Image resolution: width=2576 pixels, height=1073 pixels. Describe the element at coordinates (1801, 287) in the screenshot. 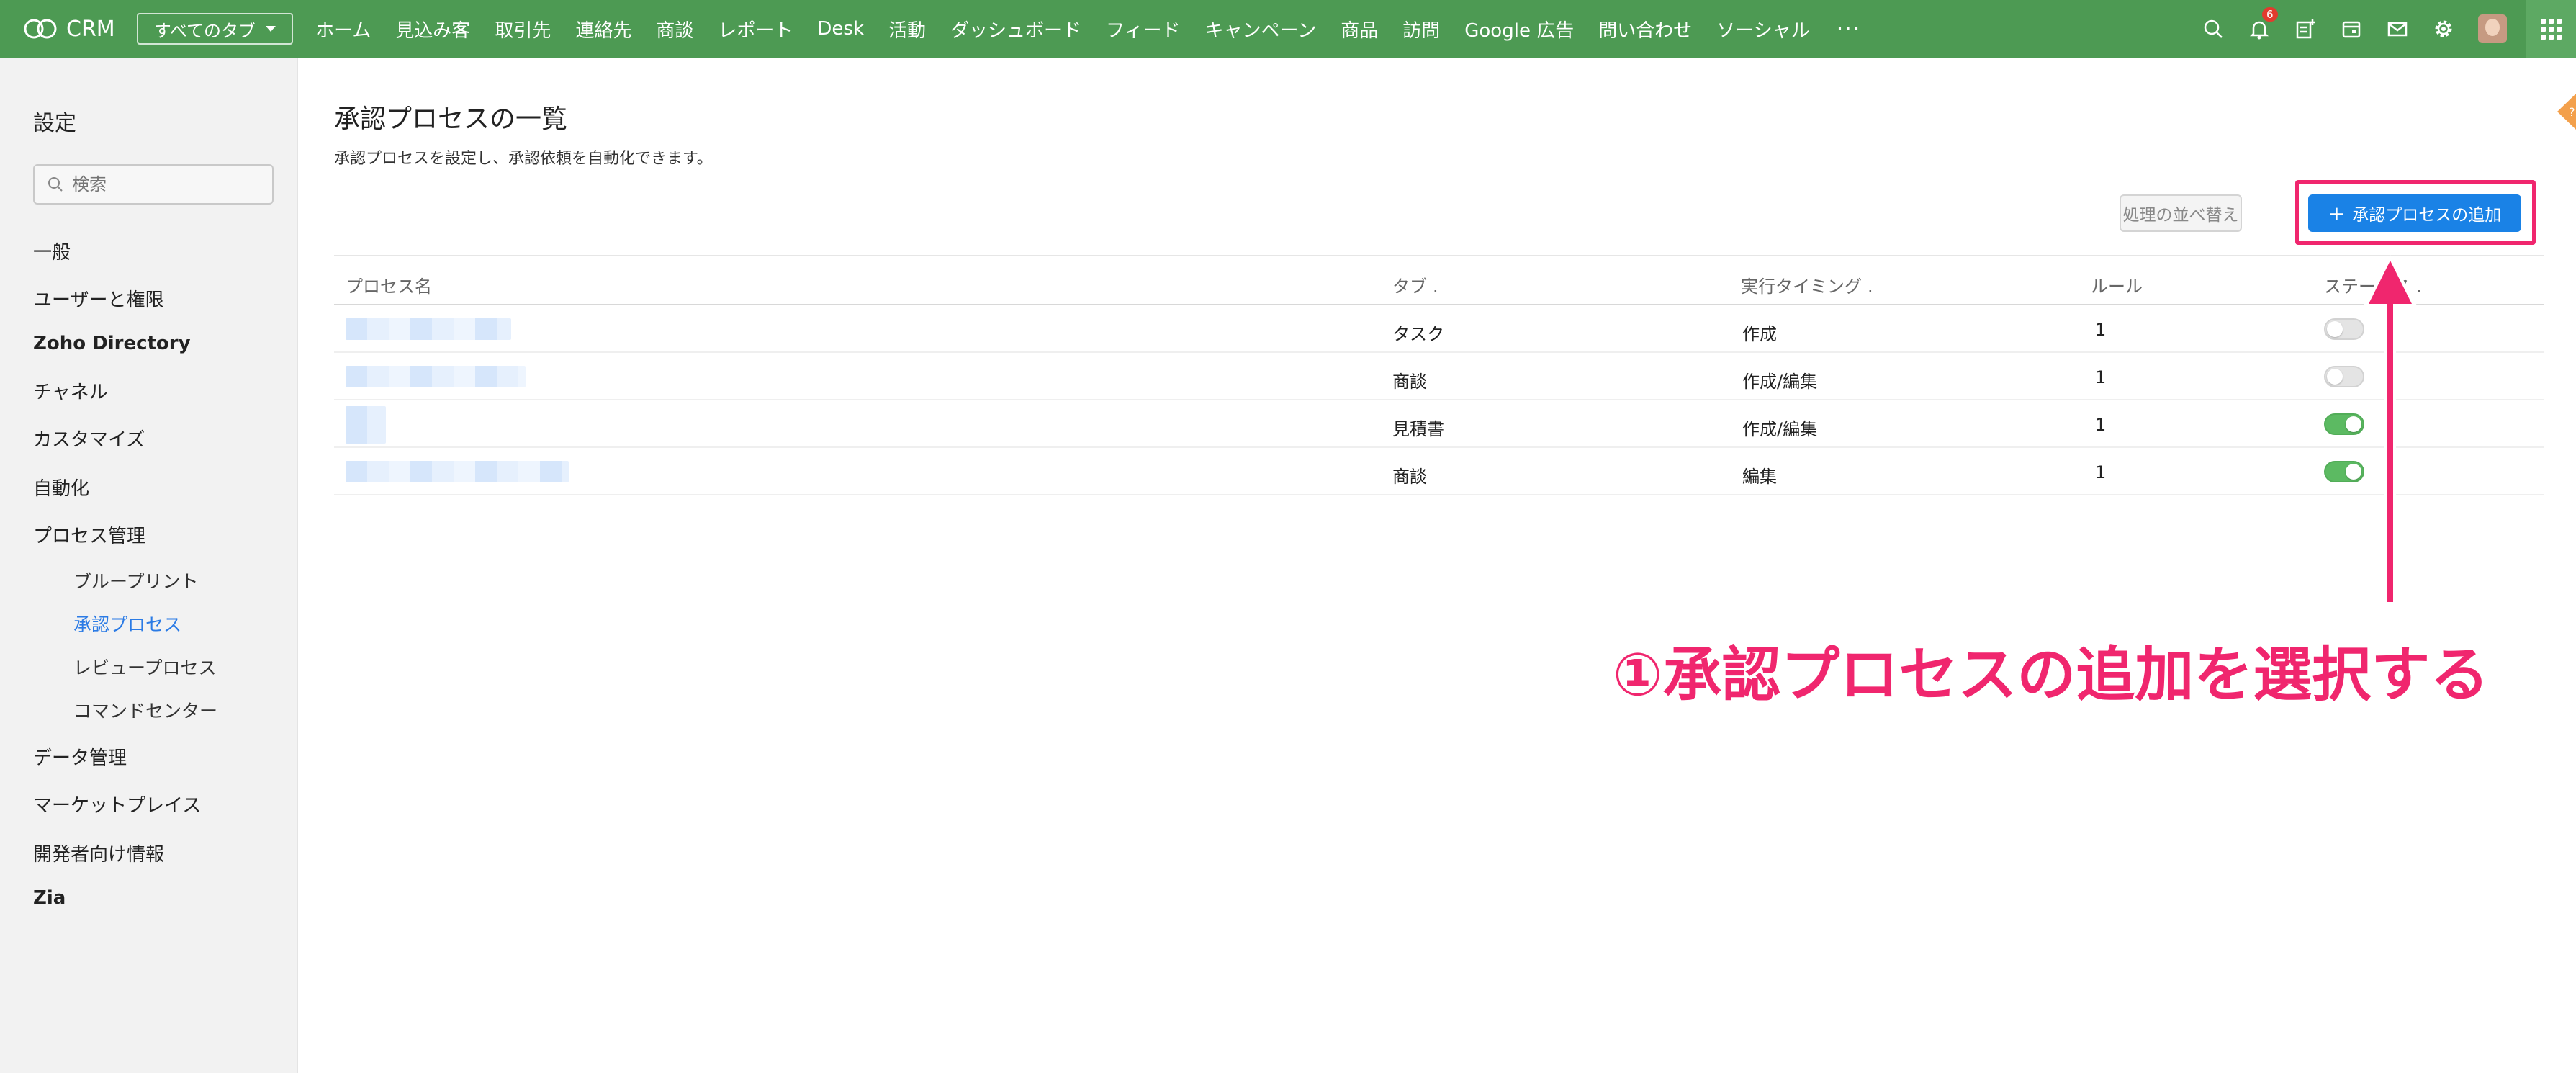

I see `column-header-timing-label: 実行タイミング` at that location.